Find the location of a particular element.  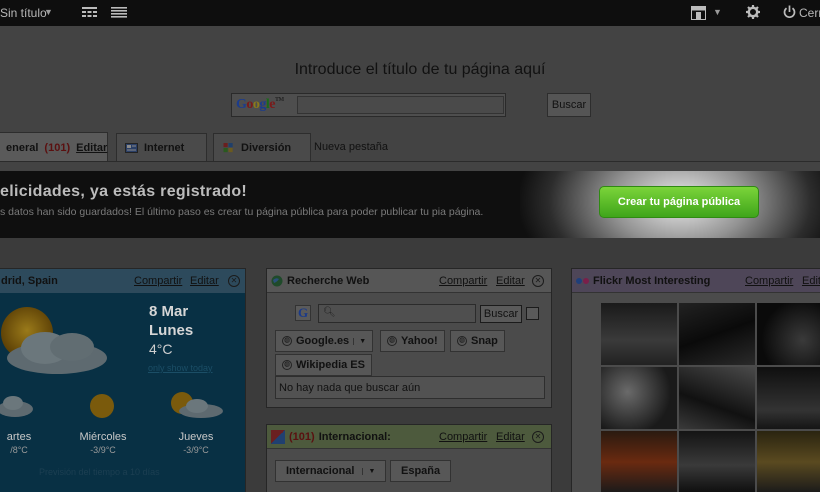

tab-edit-link: Editar is located at coordinates (91, 148).